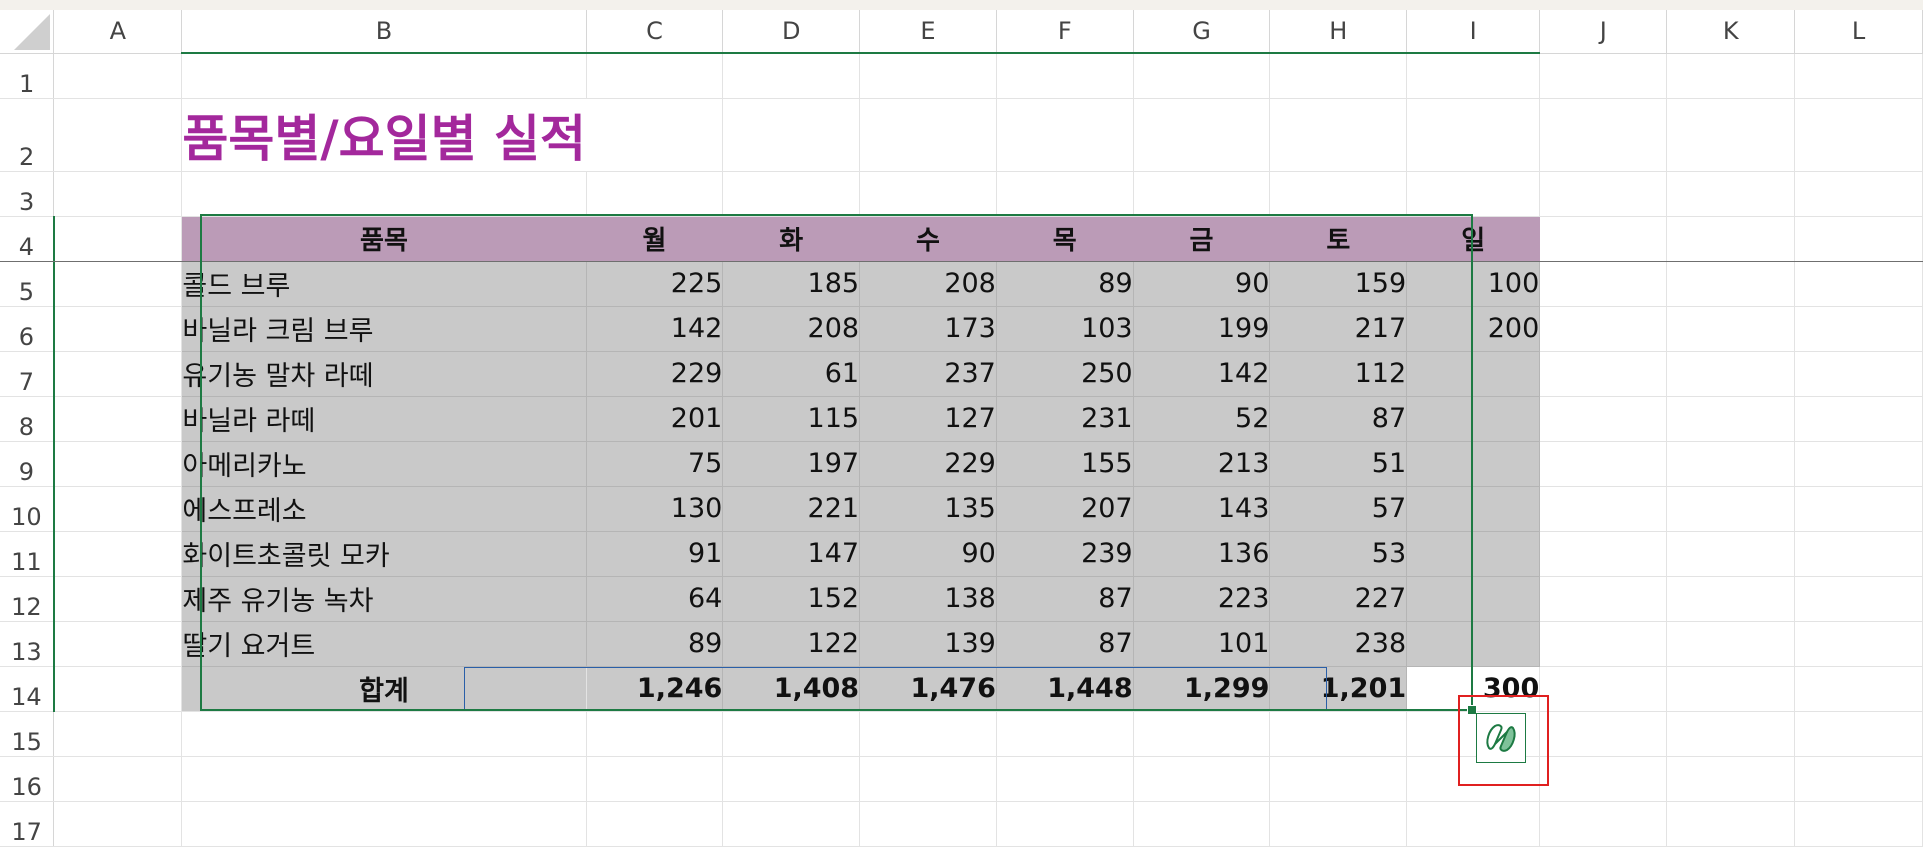 This screenshot has height=859, width=1923. Describe the element at coordinates (1473, 284) in the screenshot. I see `table-cell: 100` at that location.